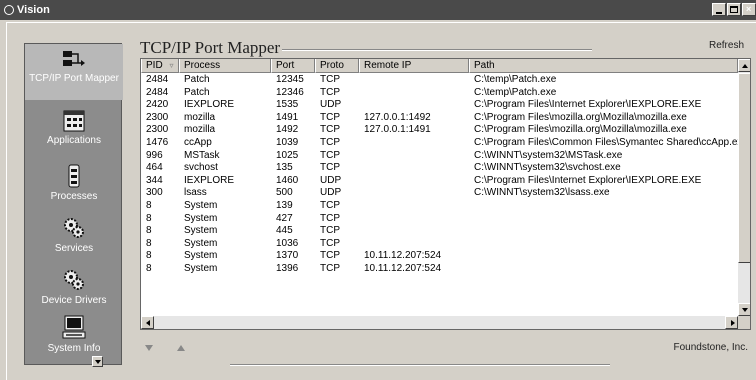 This screenshot has height=380, width=756. Describe the element at coordinates (439, 80) in the screenshot. I see `table-row: 2484 Patch 12345 TCP C:\temp\Patch.exe` at that location.